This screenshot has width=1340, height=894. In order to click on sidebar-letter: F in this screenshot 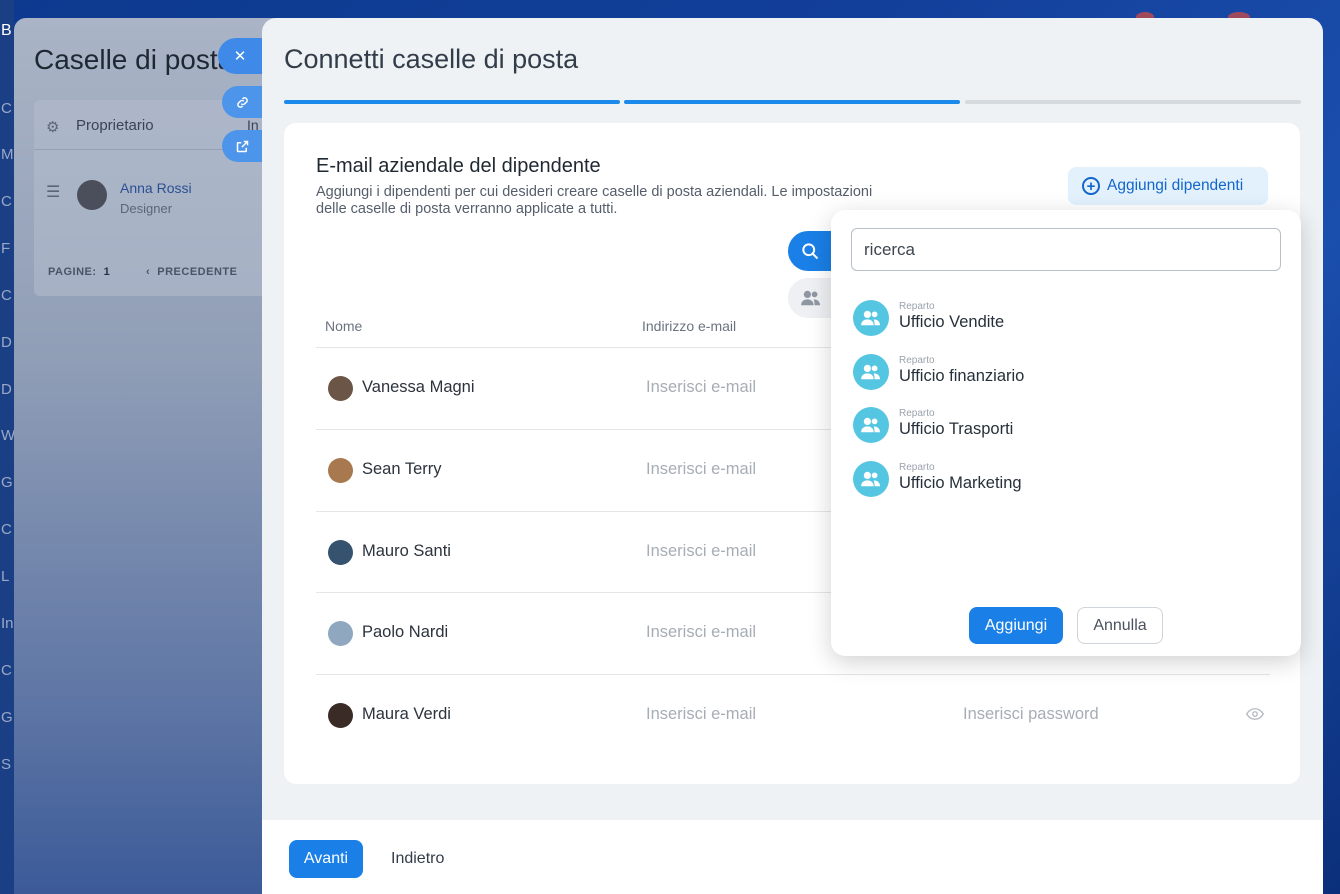, I will do `click(6, 248)`.